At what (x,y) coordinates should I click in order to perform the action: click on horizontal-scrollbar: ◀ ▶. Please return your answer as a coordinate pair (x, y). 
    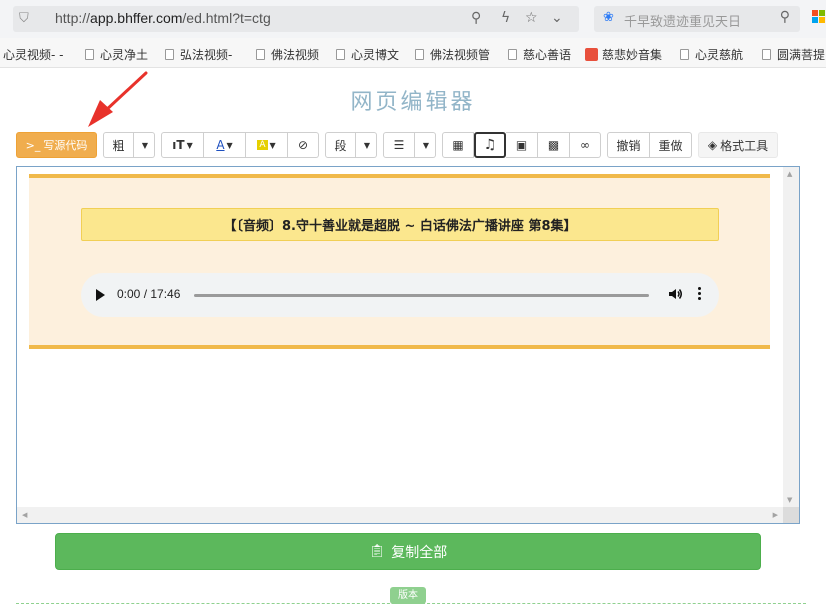
    Looking at the image, I should click on (400, 515).